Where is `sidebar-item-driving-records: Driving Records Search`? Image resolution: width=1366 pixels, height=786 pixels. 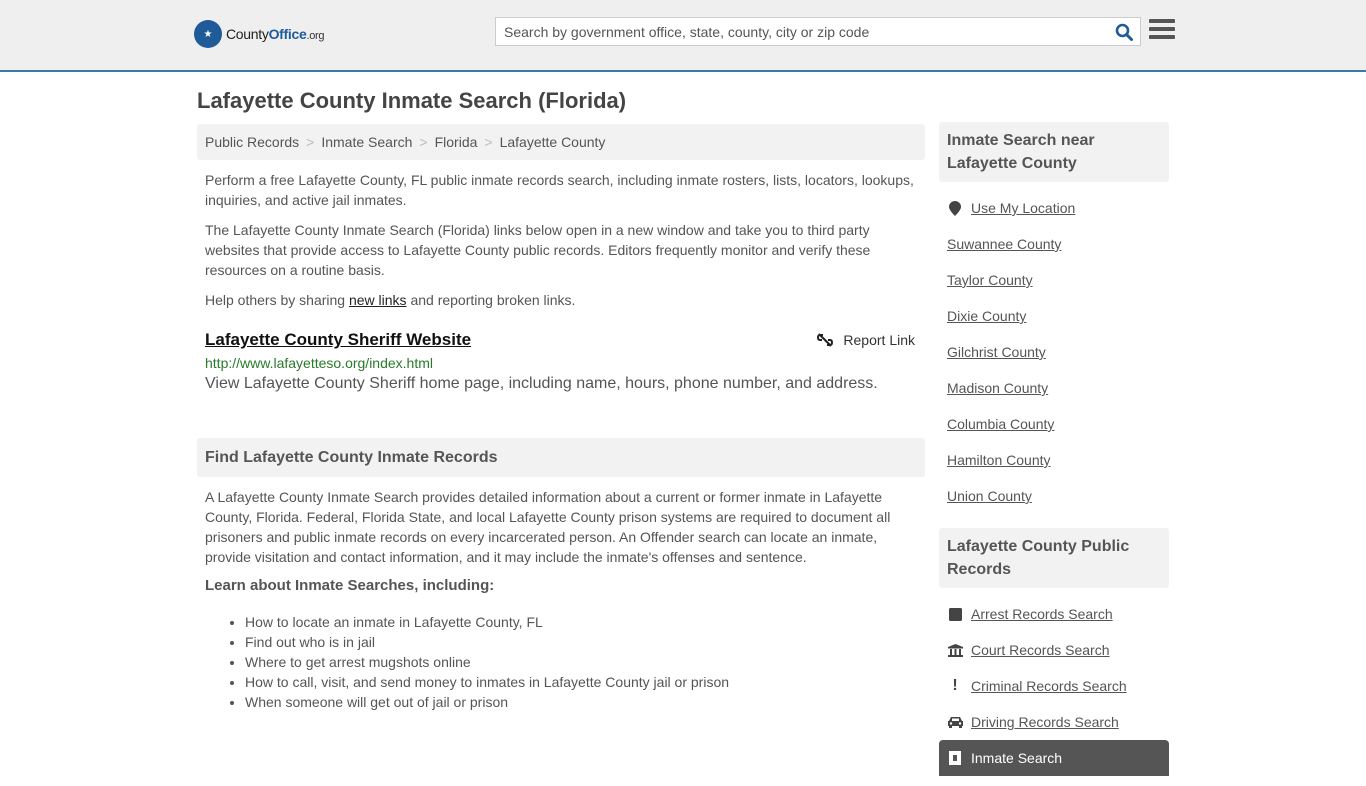 sidebar-item-driving-records: Driving Records Search is located at coordinates (1058, 722).